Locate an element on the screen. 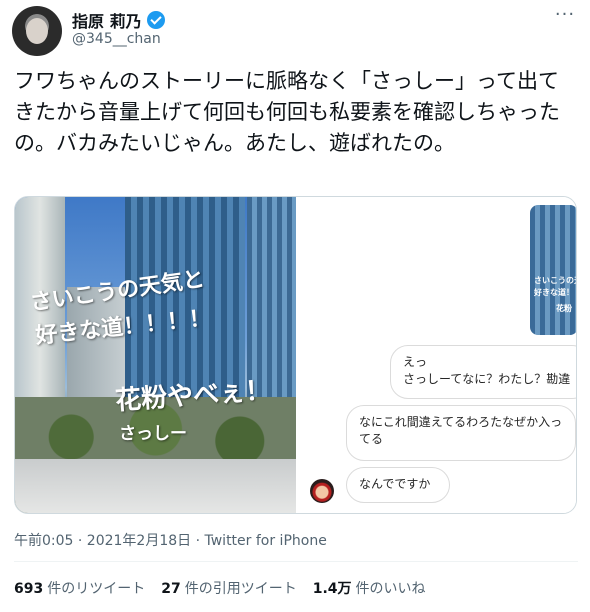  chat-bubble-line: えっ is located at coordinates (415, 362).